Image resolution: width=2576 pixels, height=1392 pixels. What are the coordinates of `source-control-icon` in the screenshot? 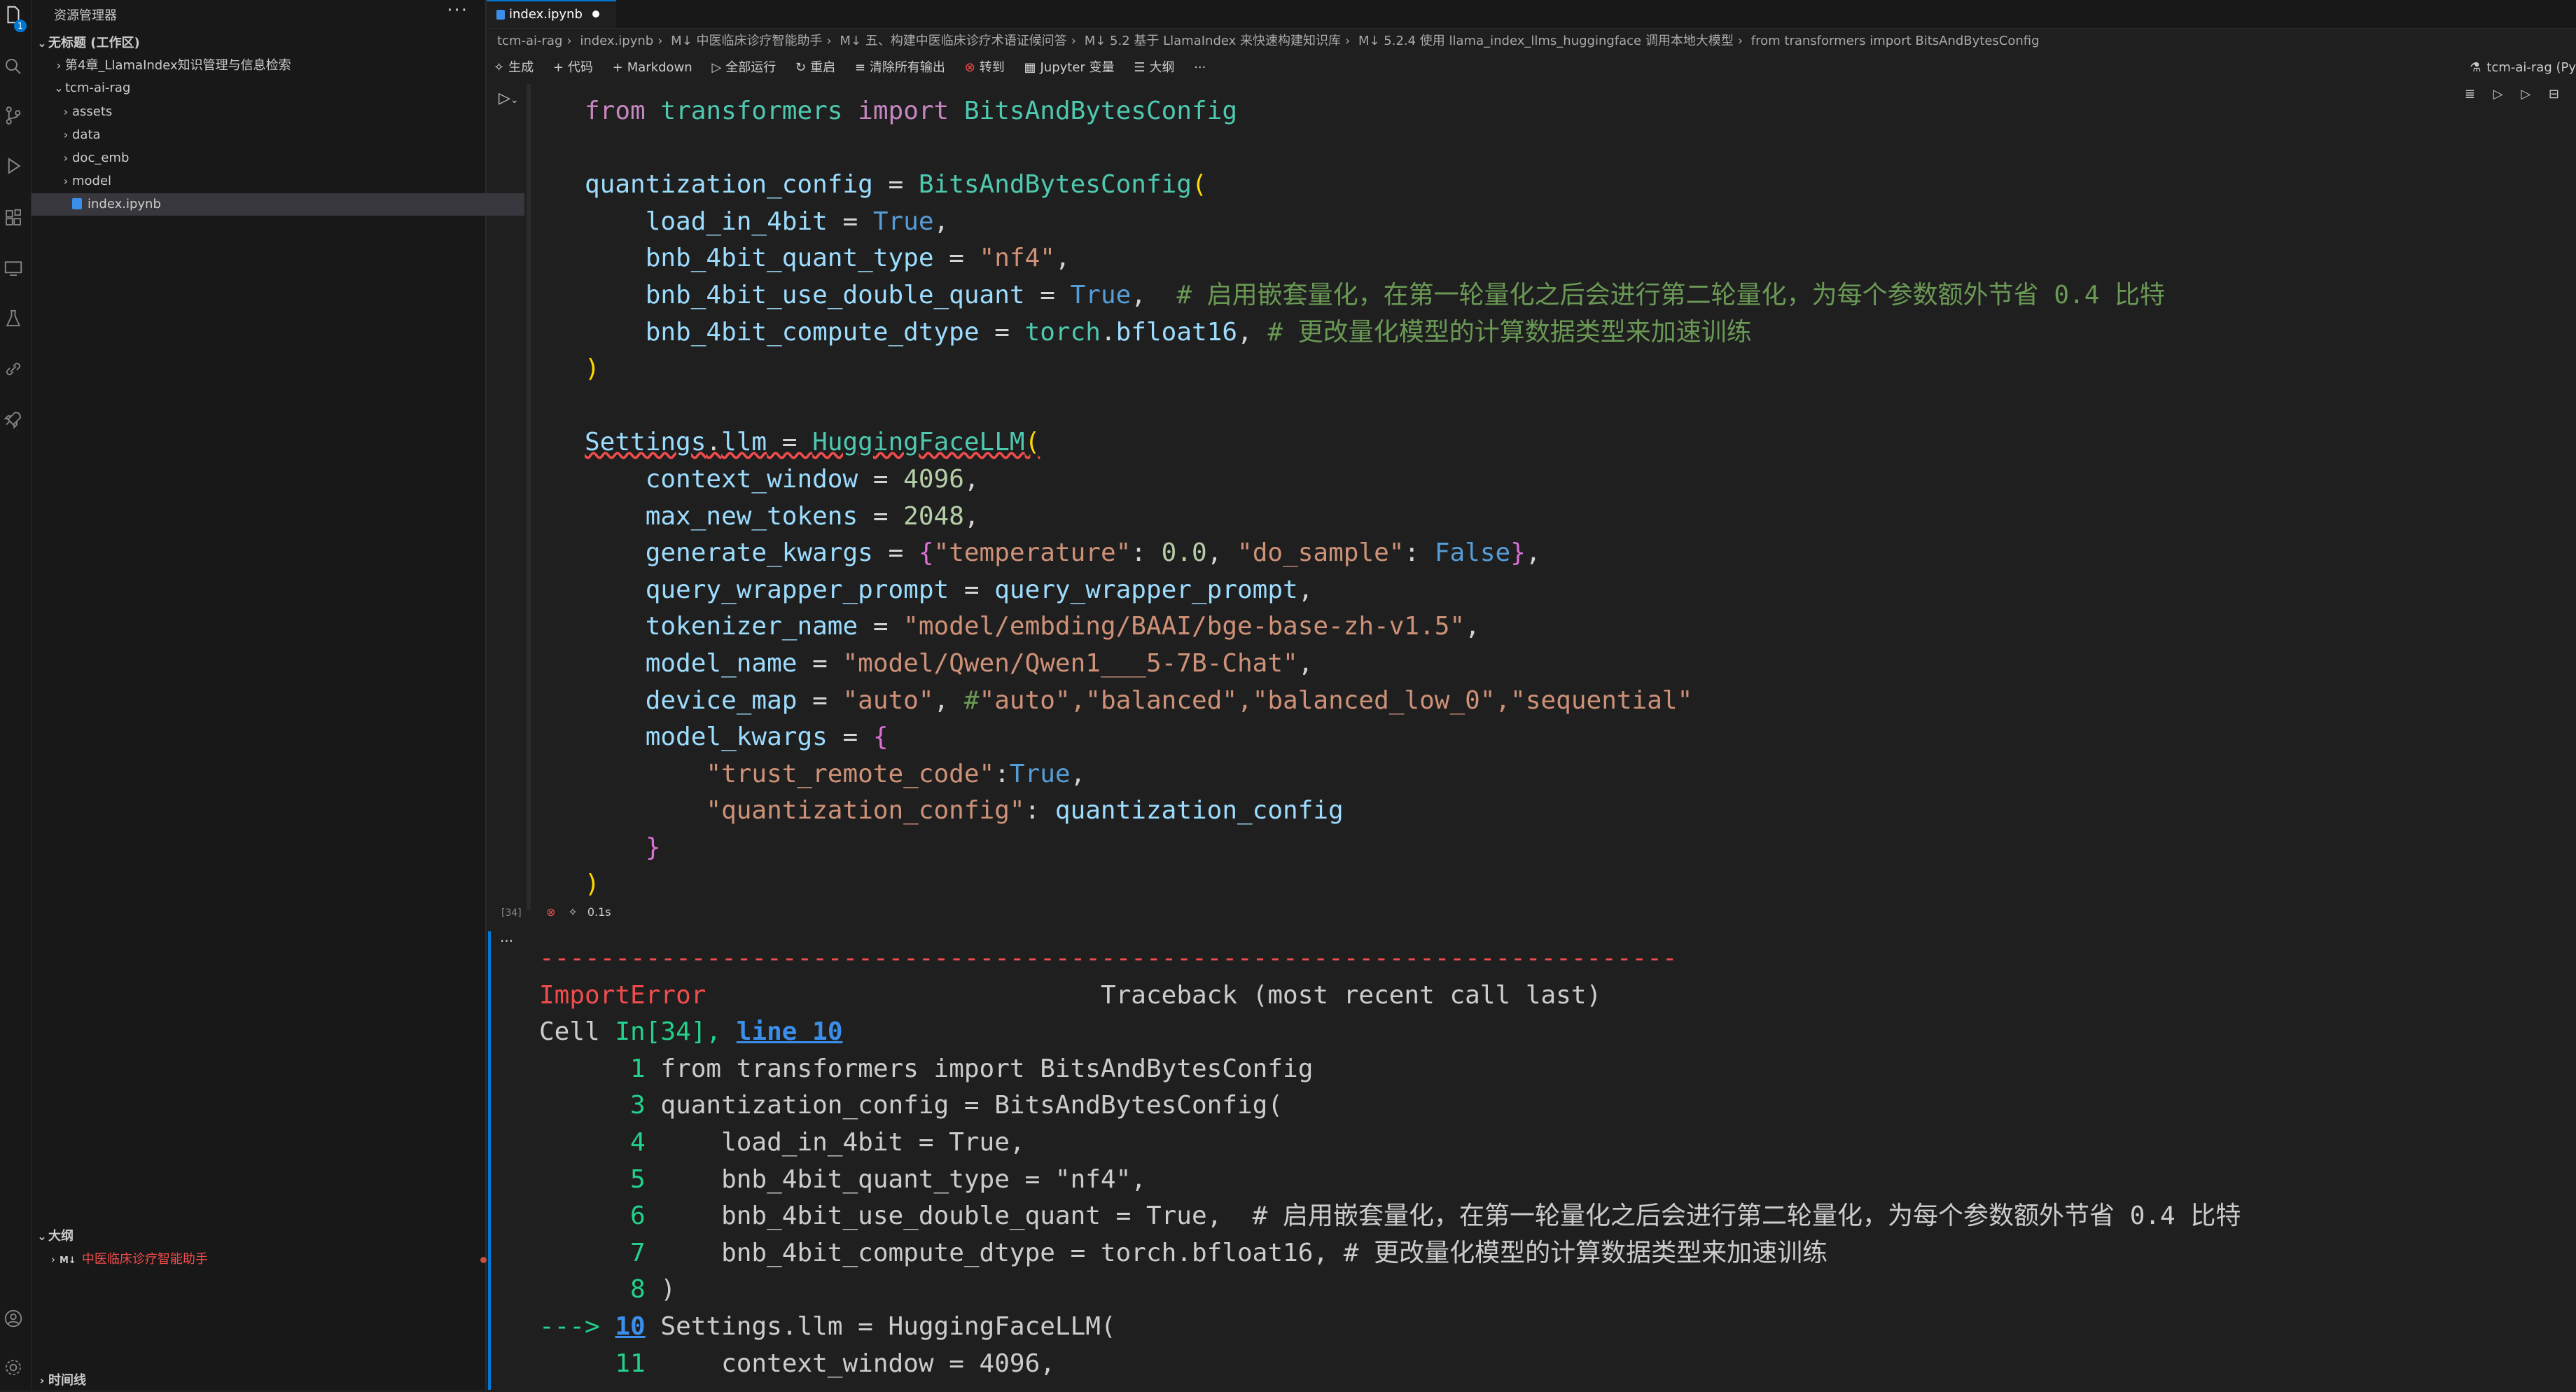 It's located at (13, 115).